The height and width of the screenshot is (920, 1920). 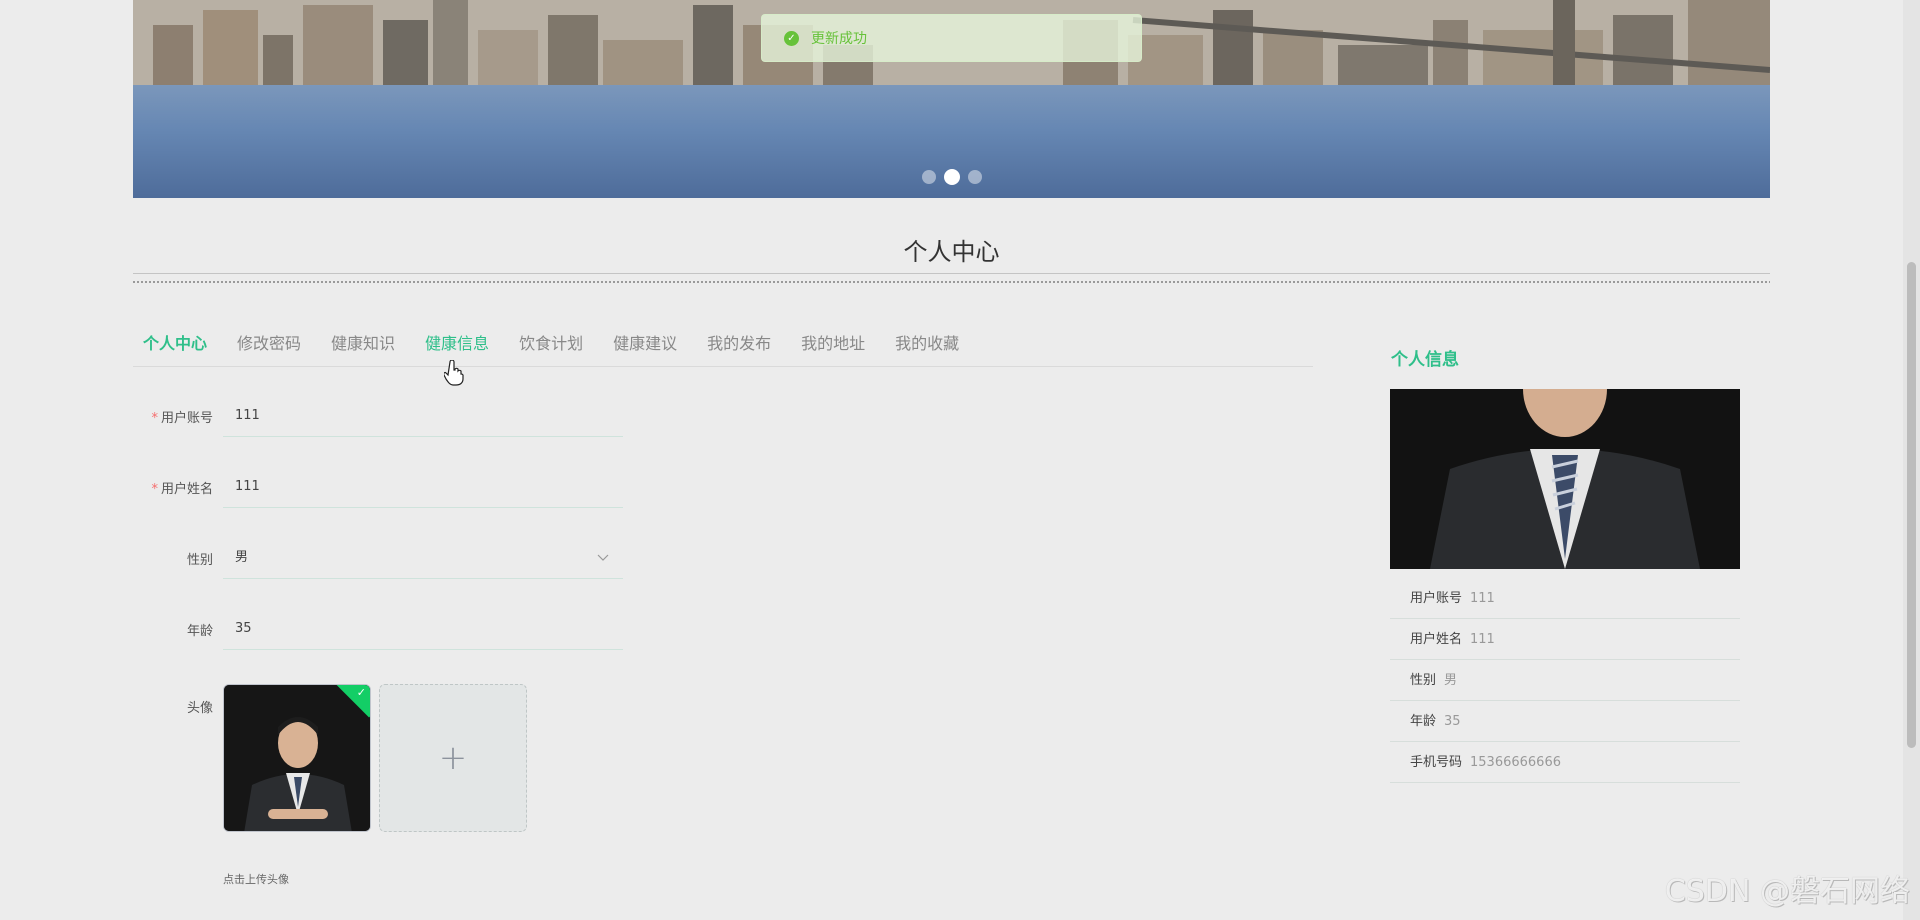 What do you see at coordinates (199, 631) in the screenshot?
I see `age-label: 年龄` at bounding box center [199, 631].